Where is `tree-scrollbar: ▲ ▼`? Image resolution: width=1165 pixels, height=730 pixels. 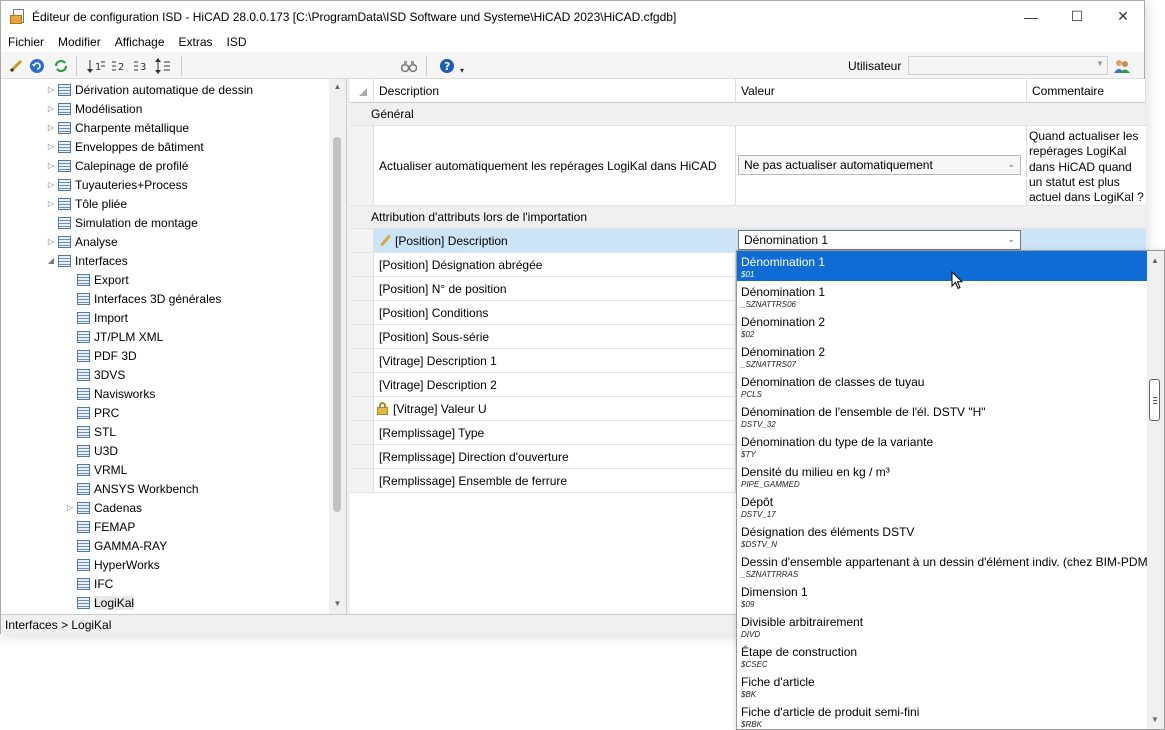 tree-scrollbar: ▲ ▼ is located at coordinates (337, 346).